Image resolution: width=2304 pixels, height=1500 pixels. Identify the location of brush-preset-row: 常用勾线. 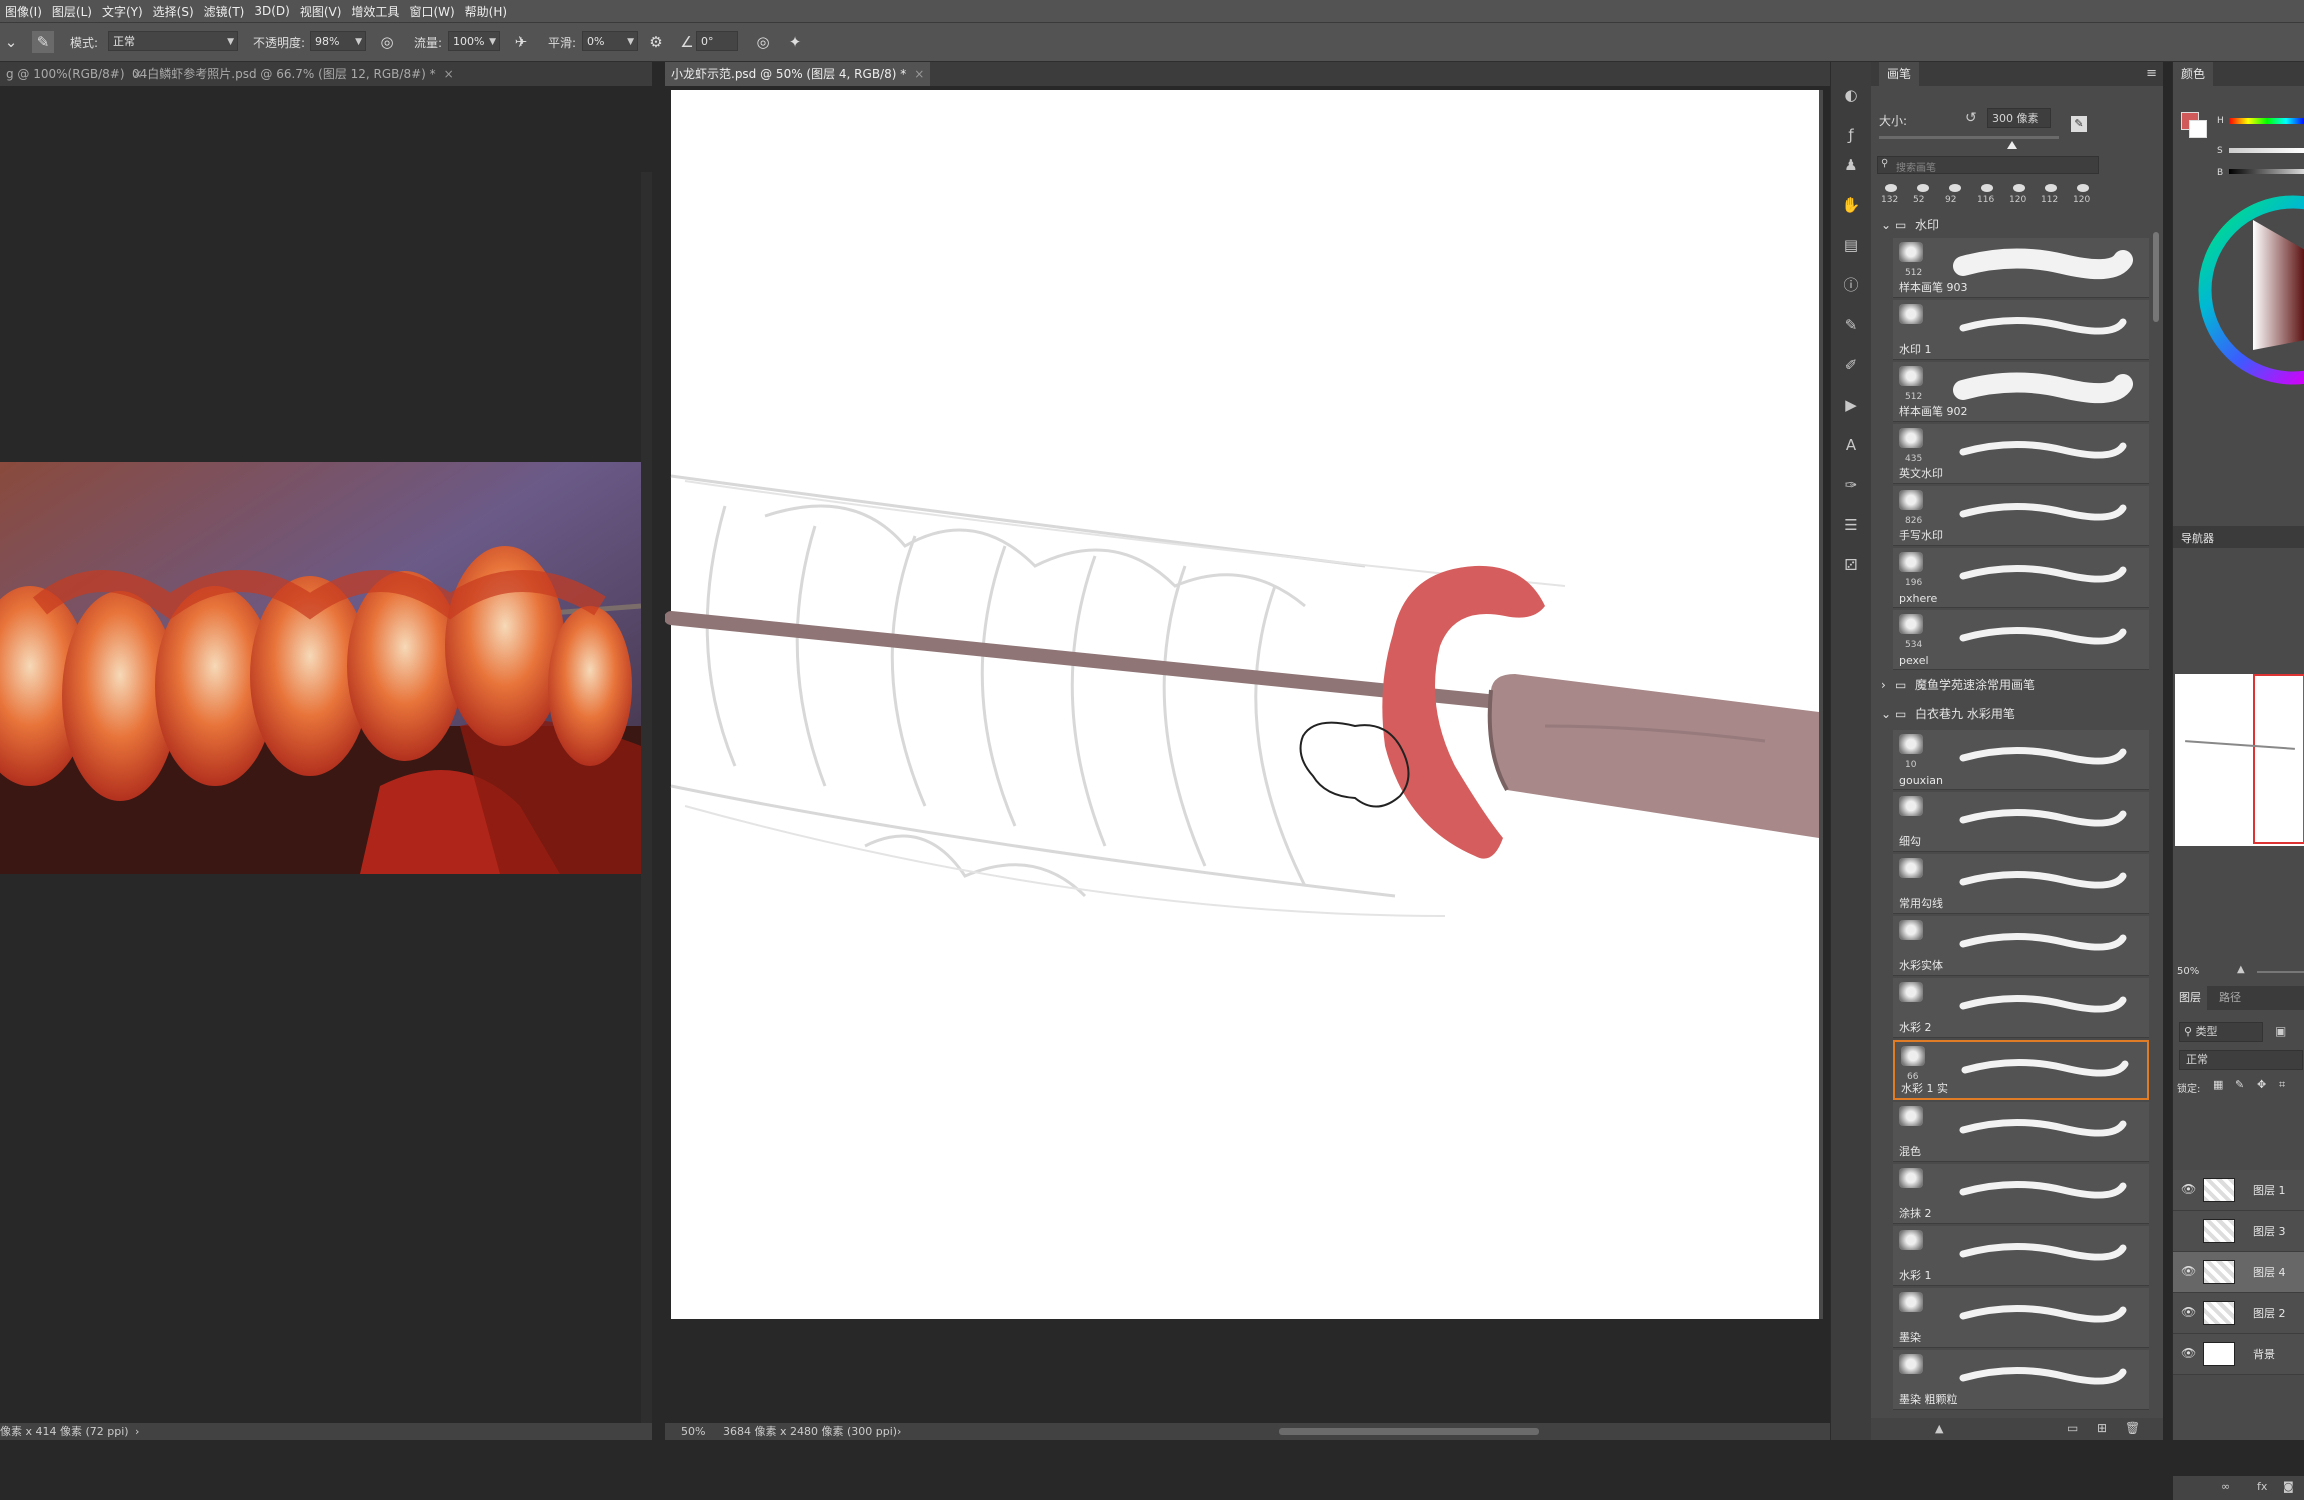
(2021, 884).